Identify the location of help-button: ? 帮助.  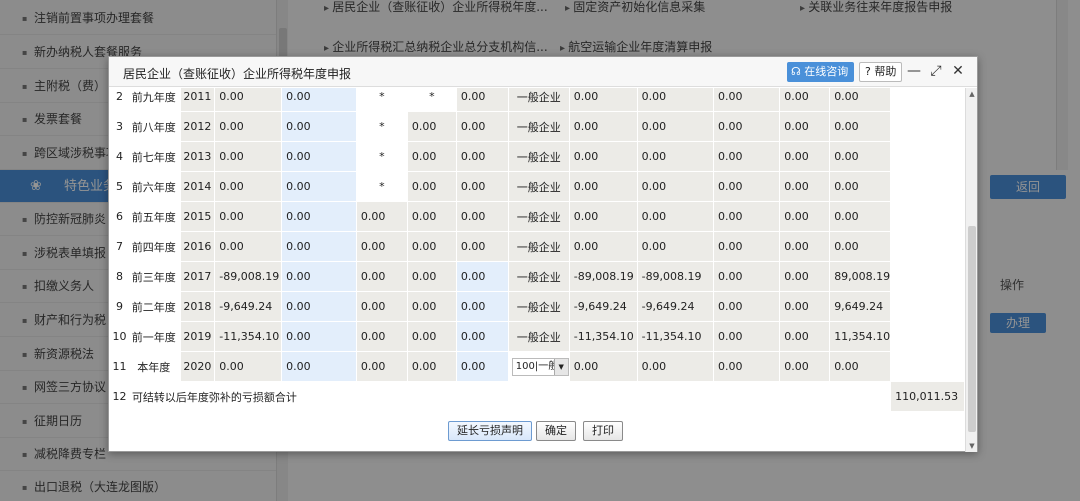
(881, 72).